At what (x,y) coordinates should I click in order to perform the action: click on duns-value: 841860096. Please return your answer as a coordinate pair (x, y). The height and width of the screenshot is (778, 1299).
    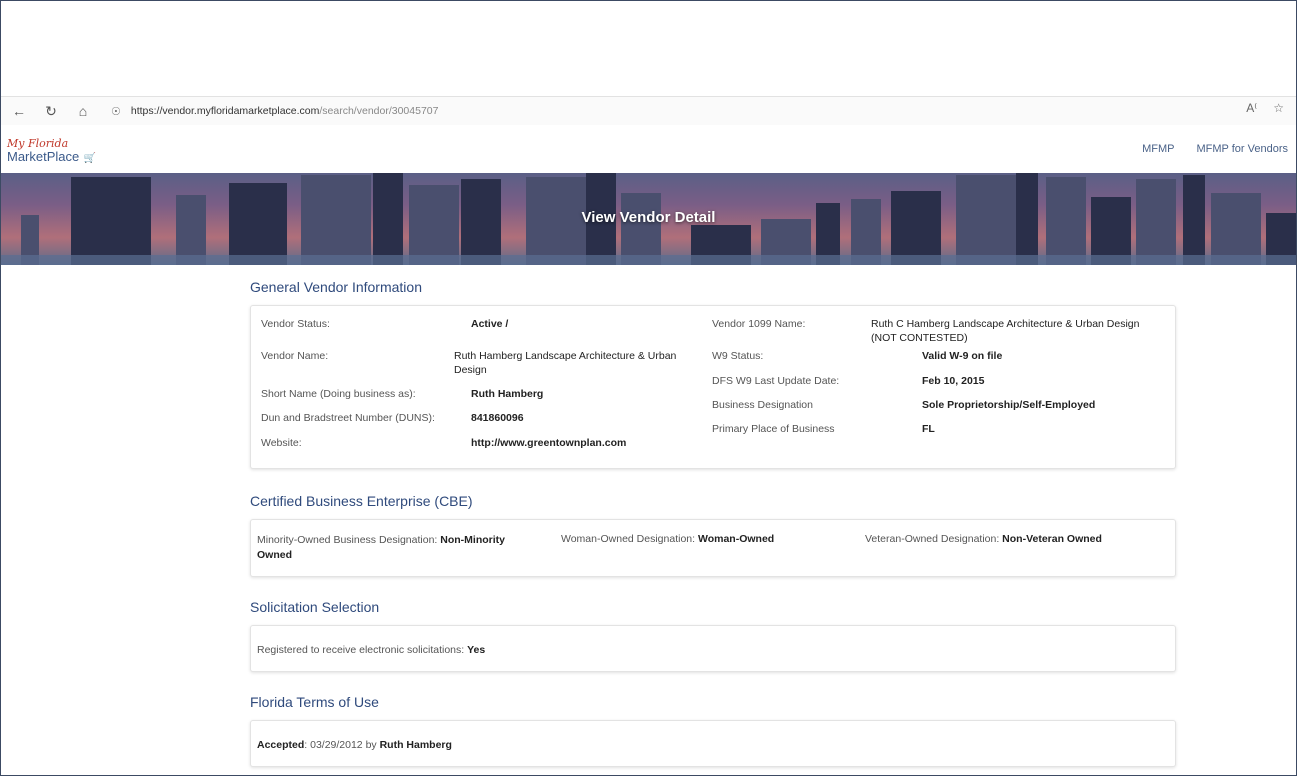
    Looking at the image, I should click on (497, 418).